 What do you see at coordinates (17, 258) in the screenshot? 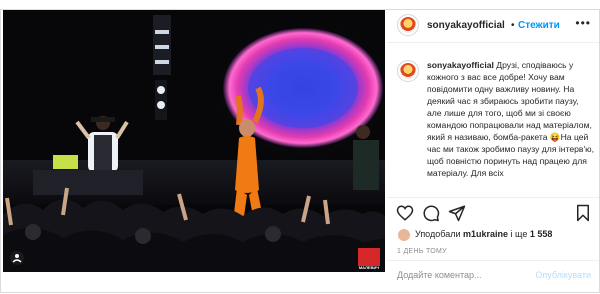
I see `person-tag-icon` at bounding box center [17, 258].